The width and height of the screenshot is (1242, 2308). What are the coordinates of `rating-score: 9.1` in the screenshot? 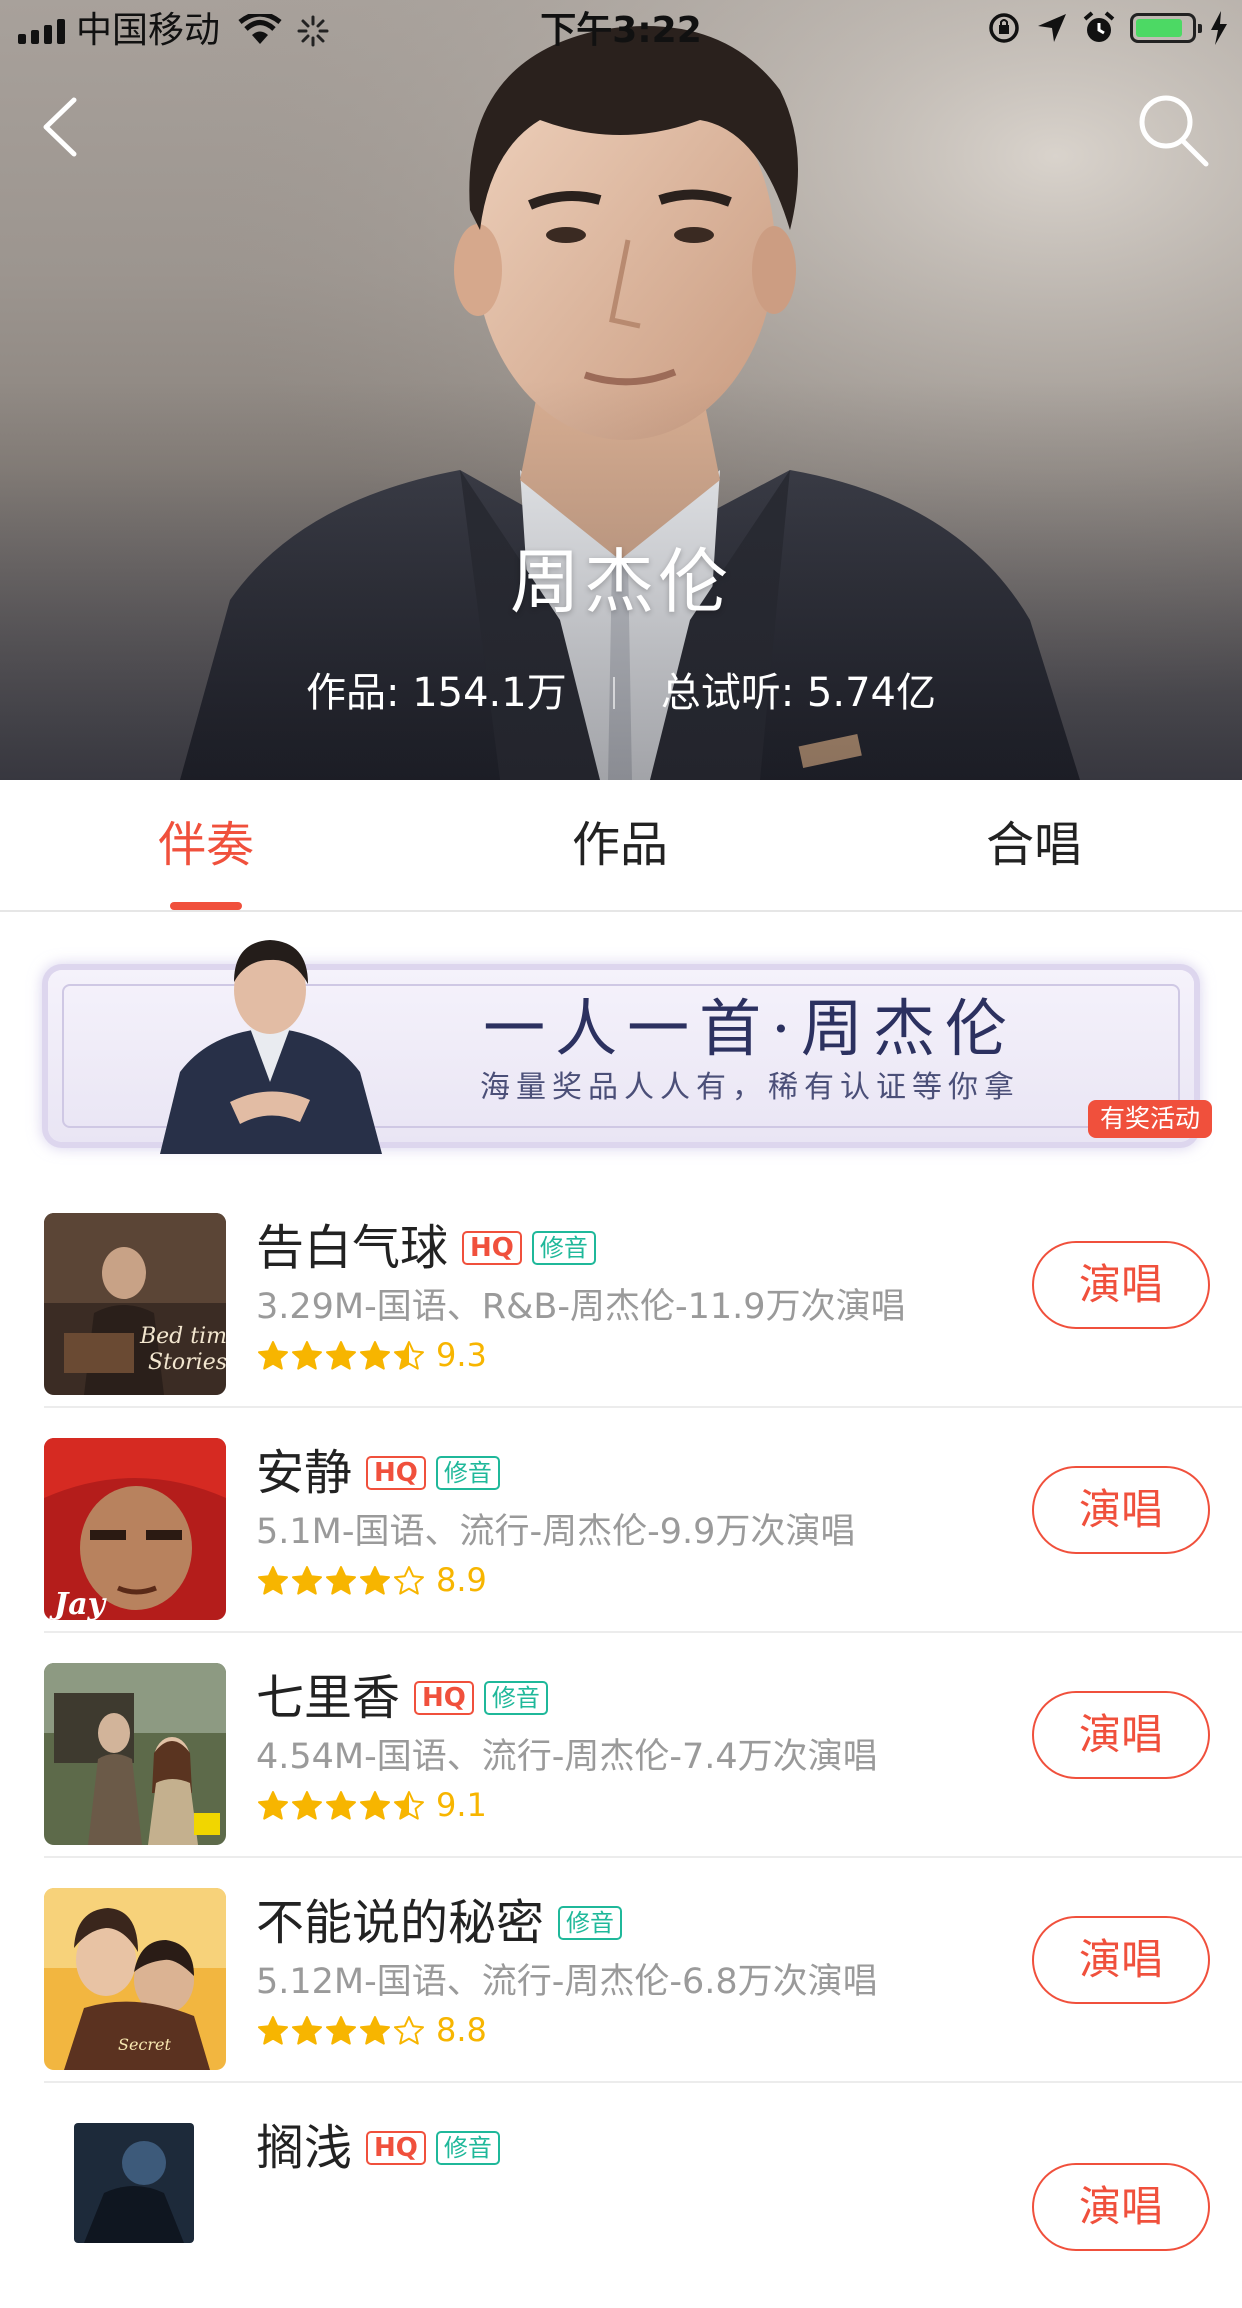 It's located at (461, 1805).